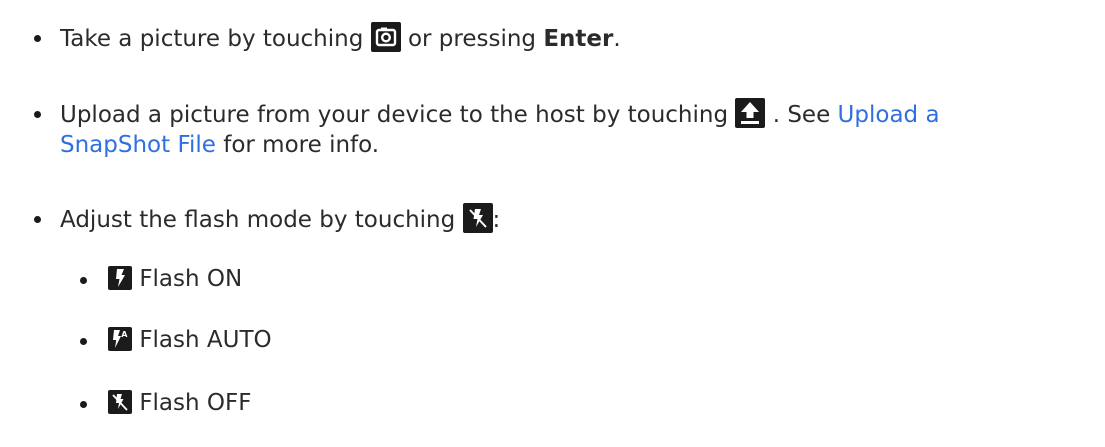 Image resolution: width=1105 pixels, height=447 pixels. What do you see at coordinates (195, 403) in the screenshot?
I see `flash-mode-label: Flash OFF` at bounding box center [195, 403].